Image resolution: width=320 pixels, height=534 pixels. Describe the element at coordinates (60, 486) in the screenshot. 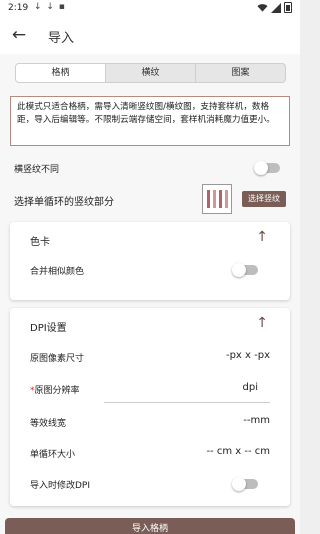

I see `modify-dpi-label: 导入时修改DPI` at that location.